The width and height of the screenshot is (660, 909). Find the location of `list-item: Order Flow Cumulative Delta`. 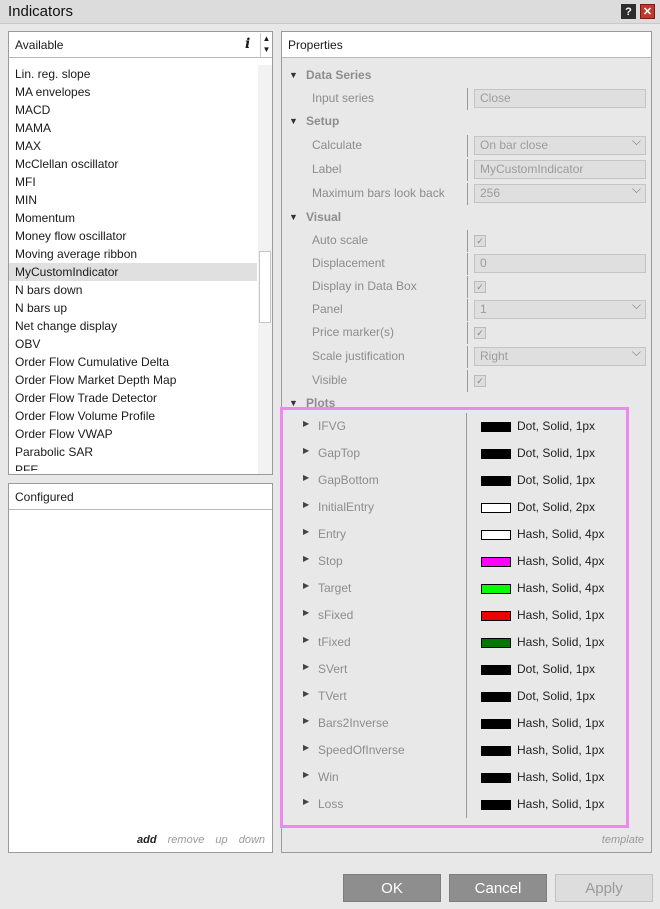

list-item: Order Flow Cumulative Delta is located at coordinates (133, 362).